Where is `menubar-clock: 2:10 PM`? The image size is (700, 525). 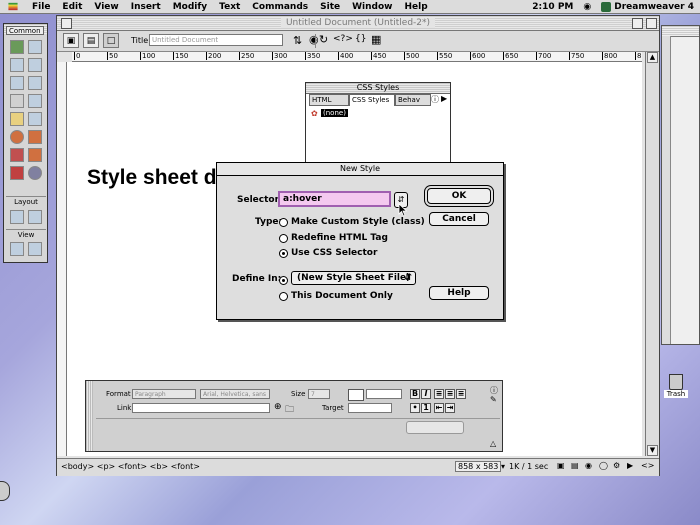
menubar-clock: 2:10 PM is located at coordinates (552, 7).